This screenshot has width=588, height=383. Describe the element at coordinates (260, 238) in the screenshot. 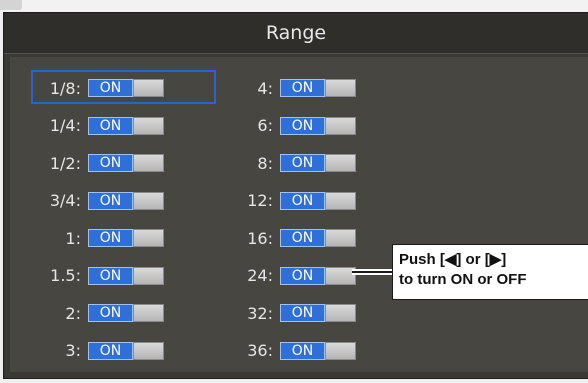

I see `range-label: 16:` at that location.